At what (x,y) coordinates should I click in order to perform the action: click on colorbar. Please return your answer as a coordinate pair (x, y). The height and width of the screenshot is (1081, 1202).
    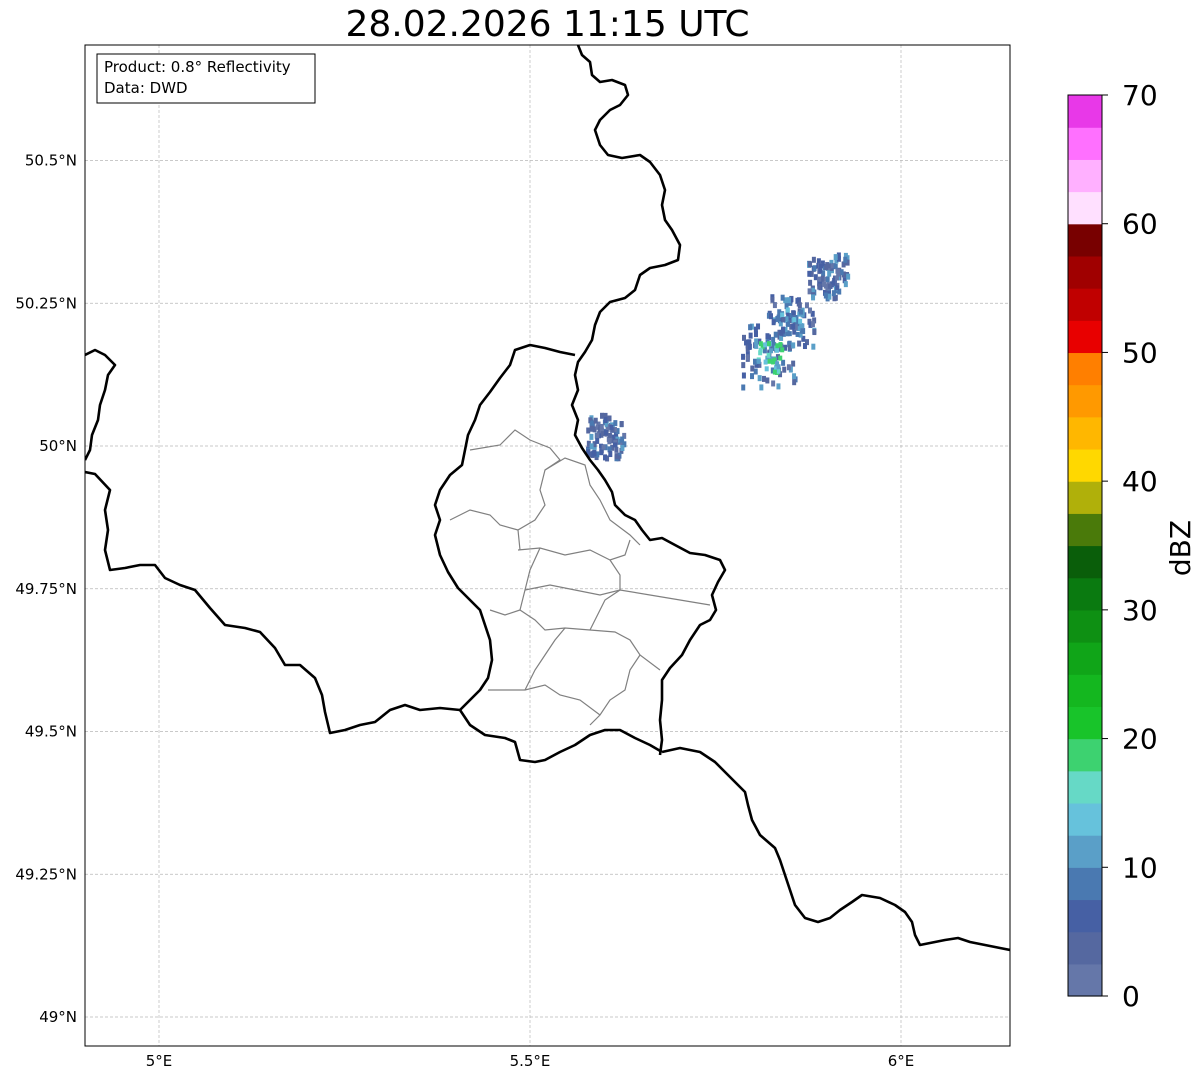
    Looking at the image, I should click on (1085, 545).